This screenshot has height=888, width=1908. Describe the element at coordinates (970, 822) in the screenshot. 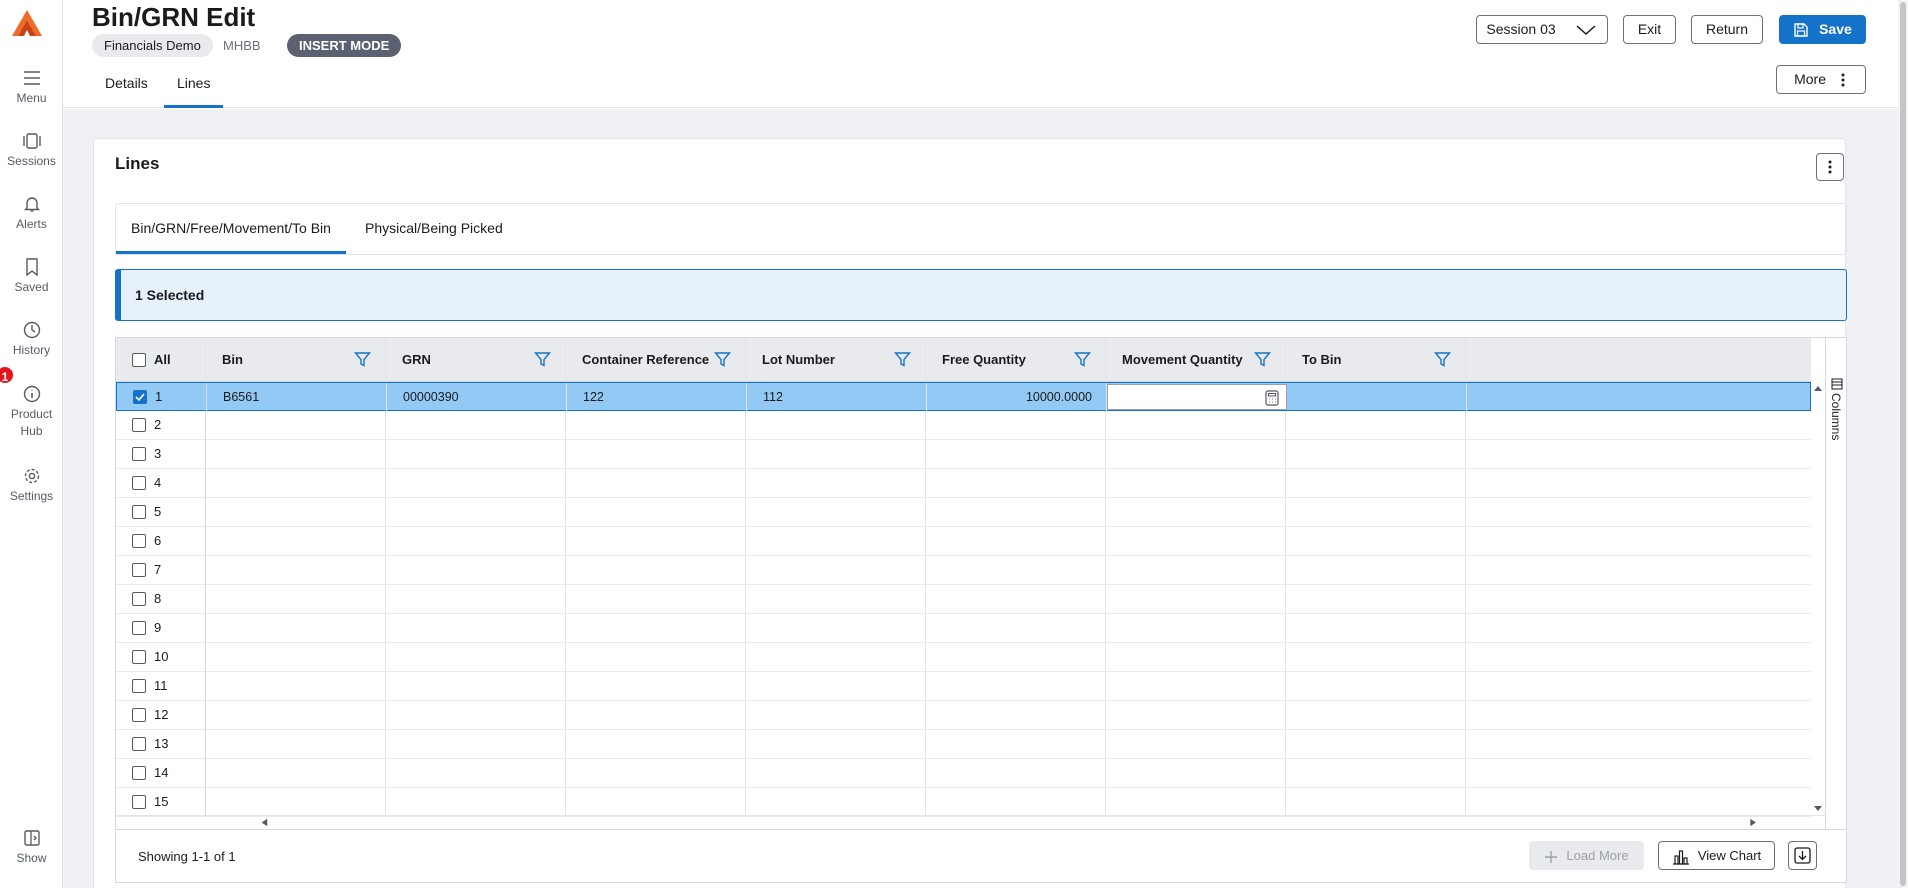

I see `horizontal-scrollbar` at that location.